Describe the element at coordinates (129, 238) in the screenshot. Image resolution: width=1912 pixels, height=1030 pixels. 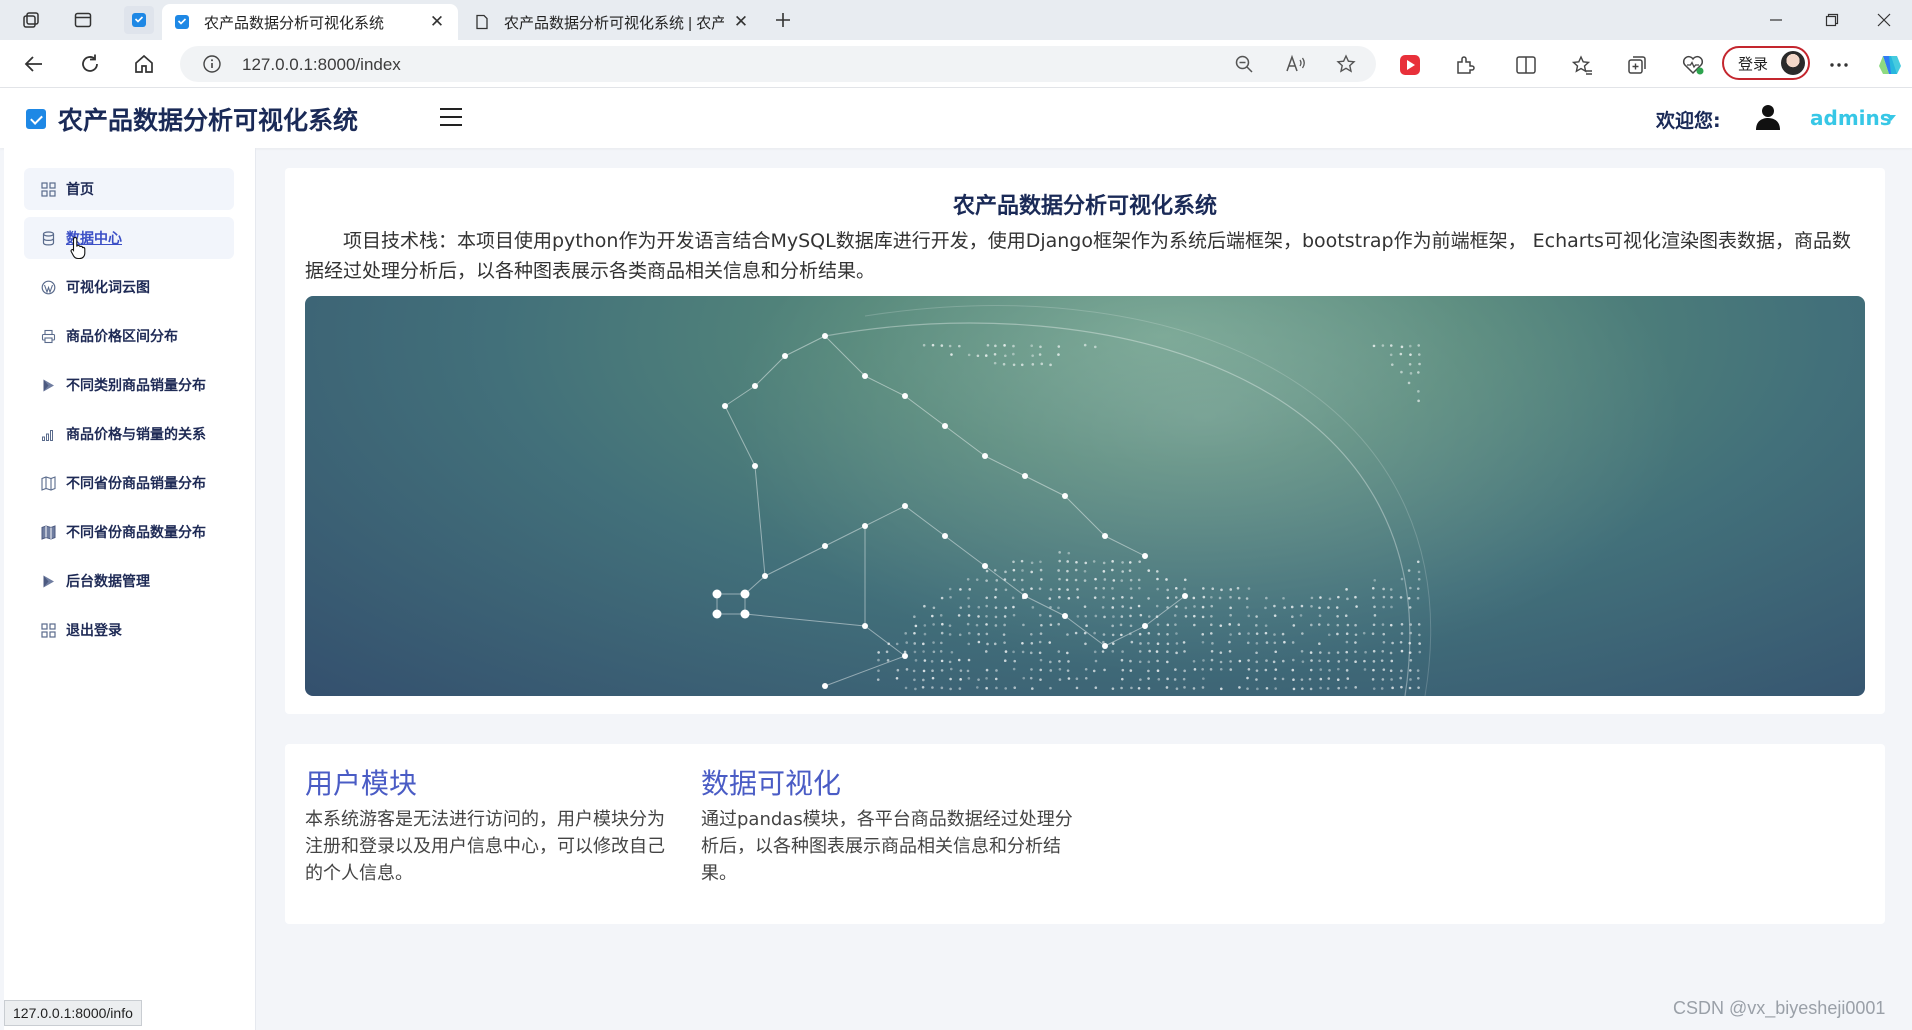
I see `sidebar-item-data-center: 数据中心` at that location.